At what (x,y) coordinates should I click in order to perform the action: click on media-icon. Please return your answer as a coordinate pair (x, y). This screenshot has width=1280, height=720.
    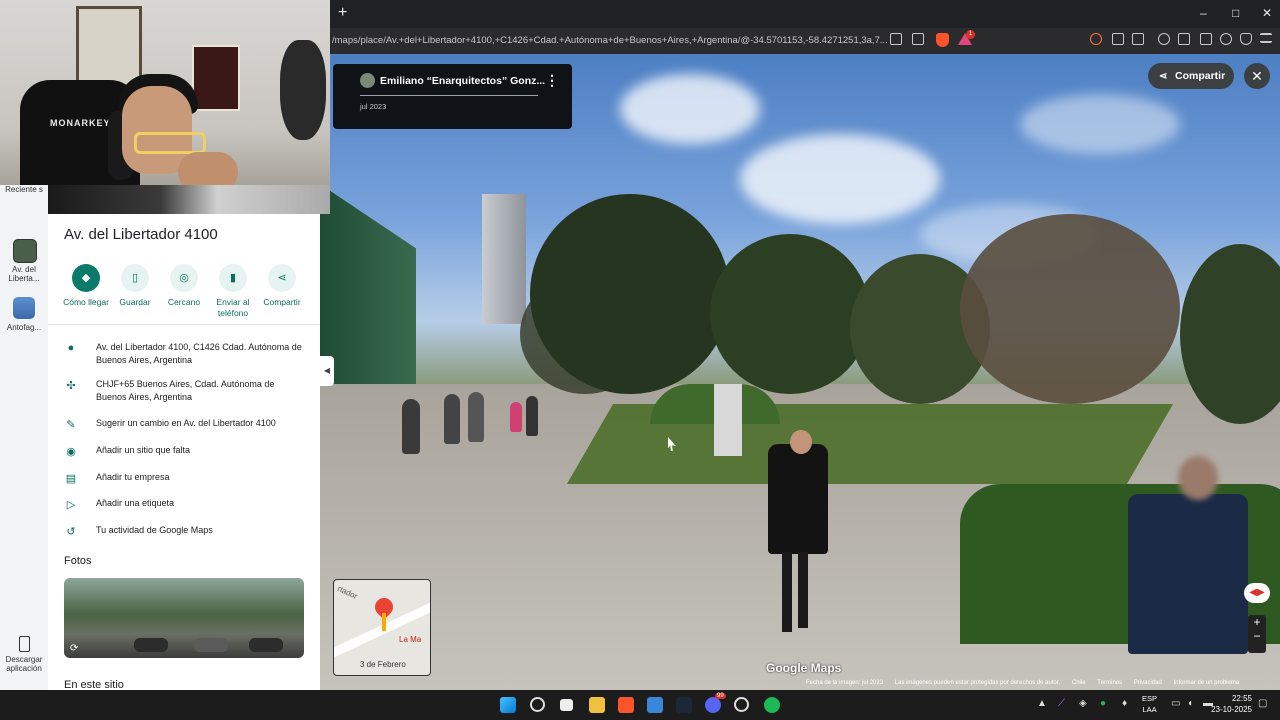
    Looking at the image, I should click on (1164, 39).